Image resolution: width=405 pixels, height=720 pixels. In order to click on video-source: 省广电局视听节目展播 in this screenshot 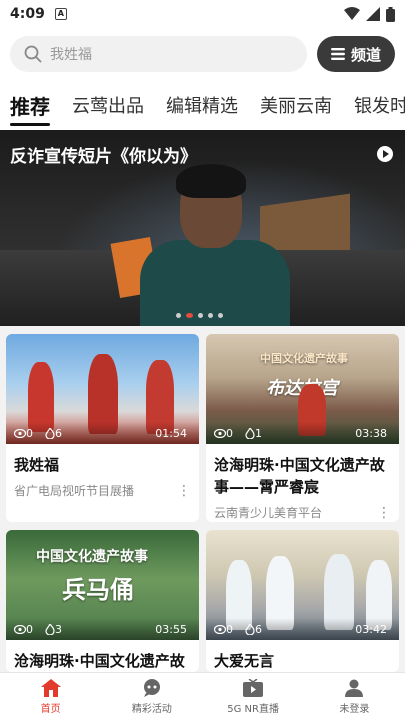, I will do `click(74, 491)`.